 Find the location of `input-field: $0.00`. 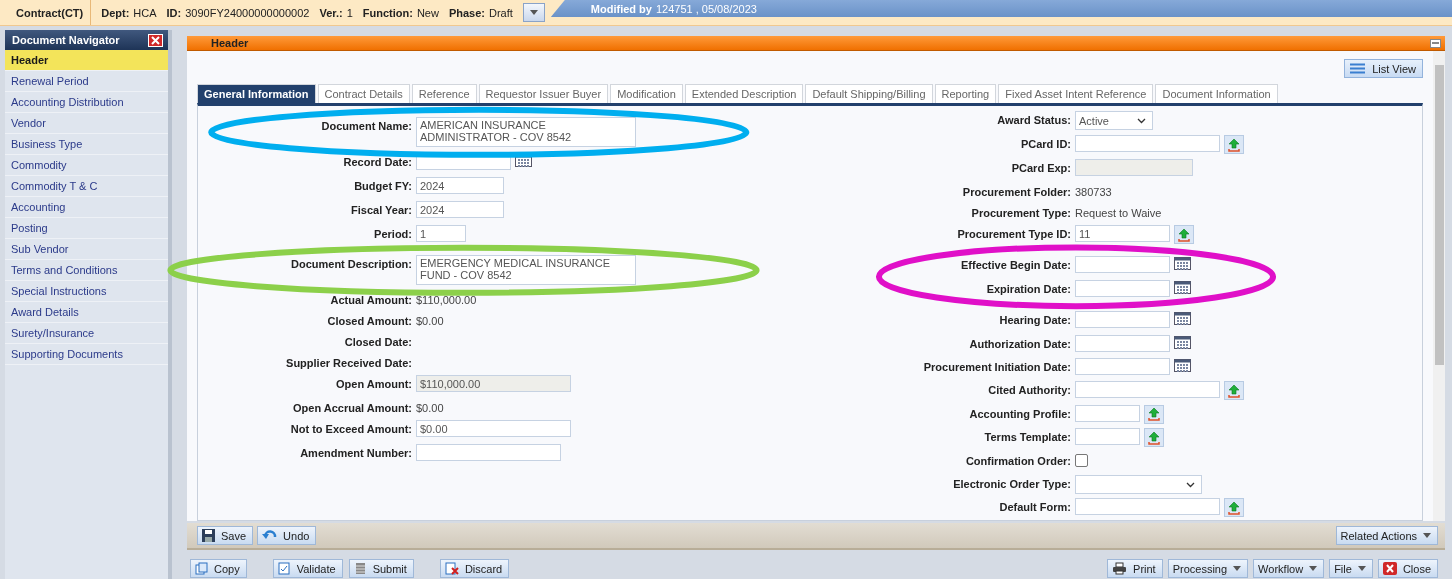

input-field: $0.00 is located at coordinates (493, 429).